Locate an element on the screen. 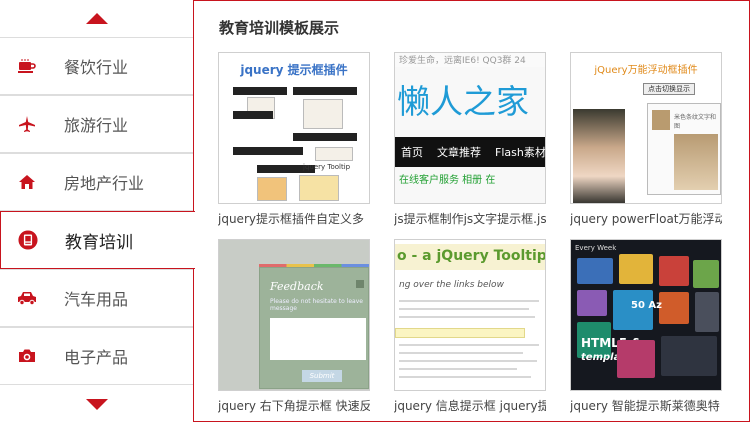 This screenshot has height=422, width=750. template-caption: jquery powerFloat万能浮动 is located at coordinates (646, 218).